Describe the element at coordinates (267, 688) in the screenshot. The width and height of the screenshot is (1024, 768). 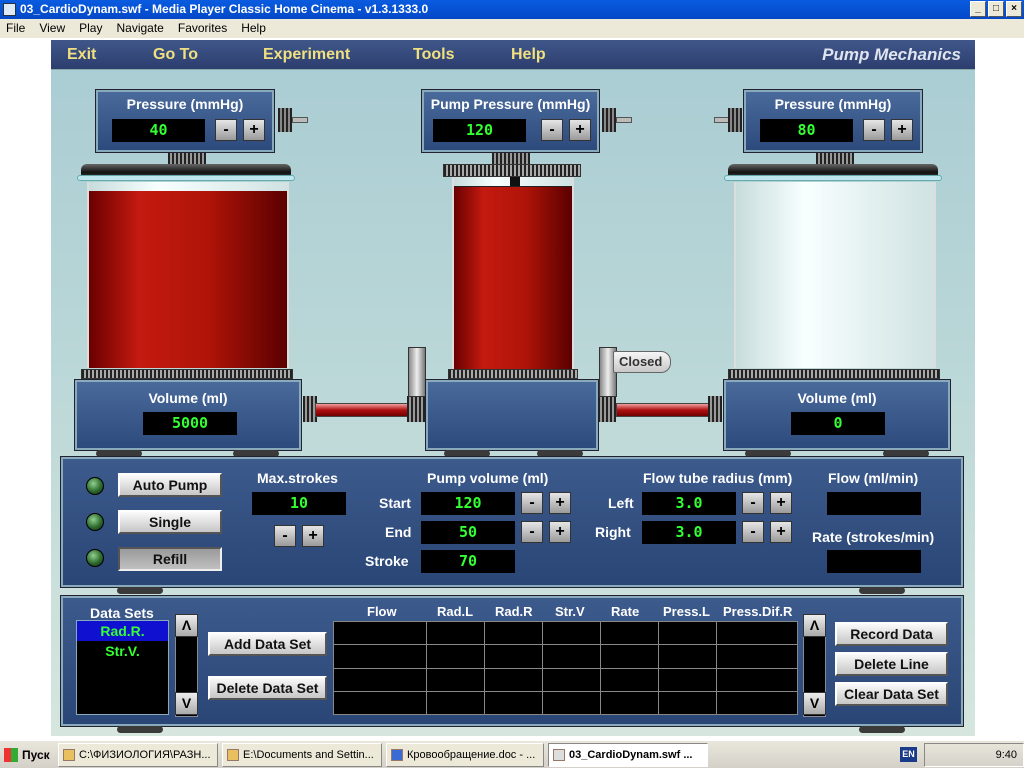
I see `delete-data-set-button: Delete Data Set` at that location.